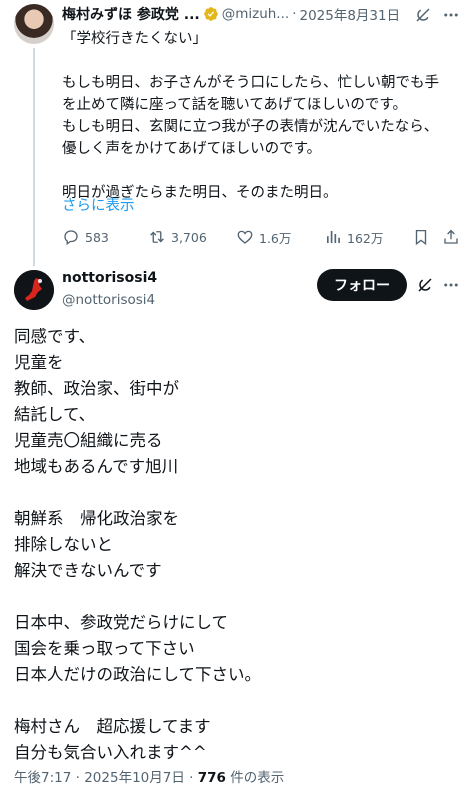  I want to click on repost-count: 3,706, so click(189, 237).